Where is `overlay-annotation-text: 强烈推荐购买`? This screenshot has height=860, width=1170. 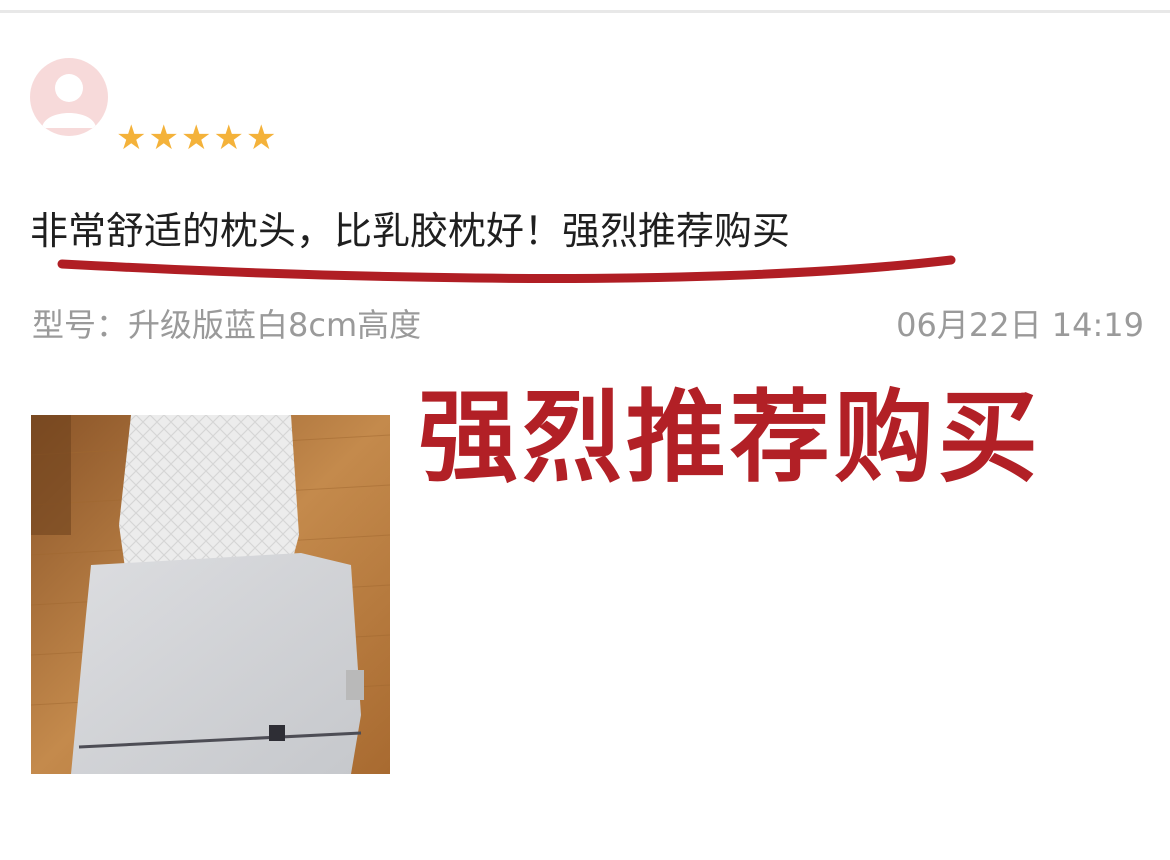
overlay-annotation-text: 强烈推荐购买 is located at coordinates (730, 437).